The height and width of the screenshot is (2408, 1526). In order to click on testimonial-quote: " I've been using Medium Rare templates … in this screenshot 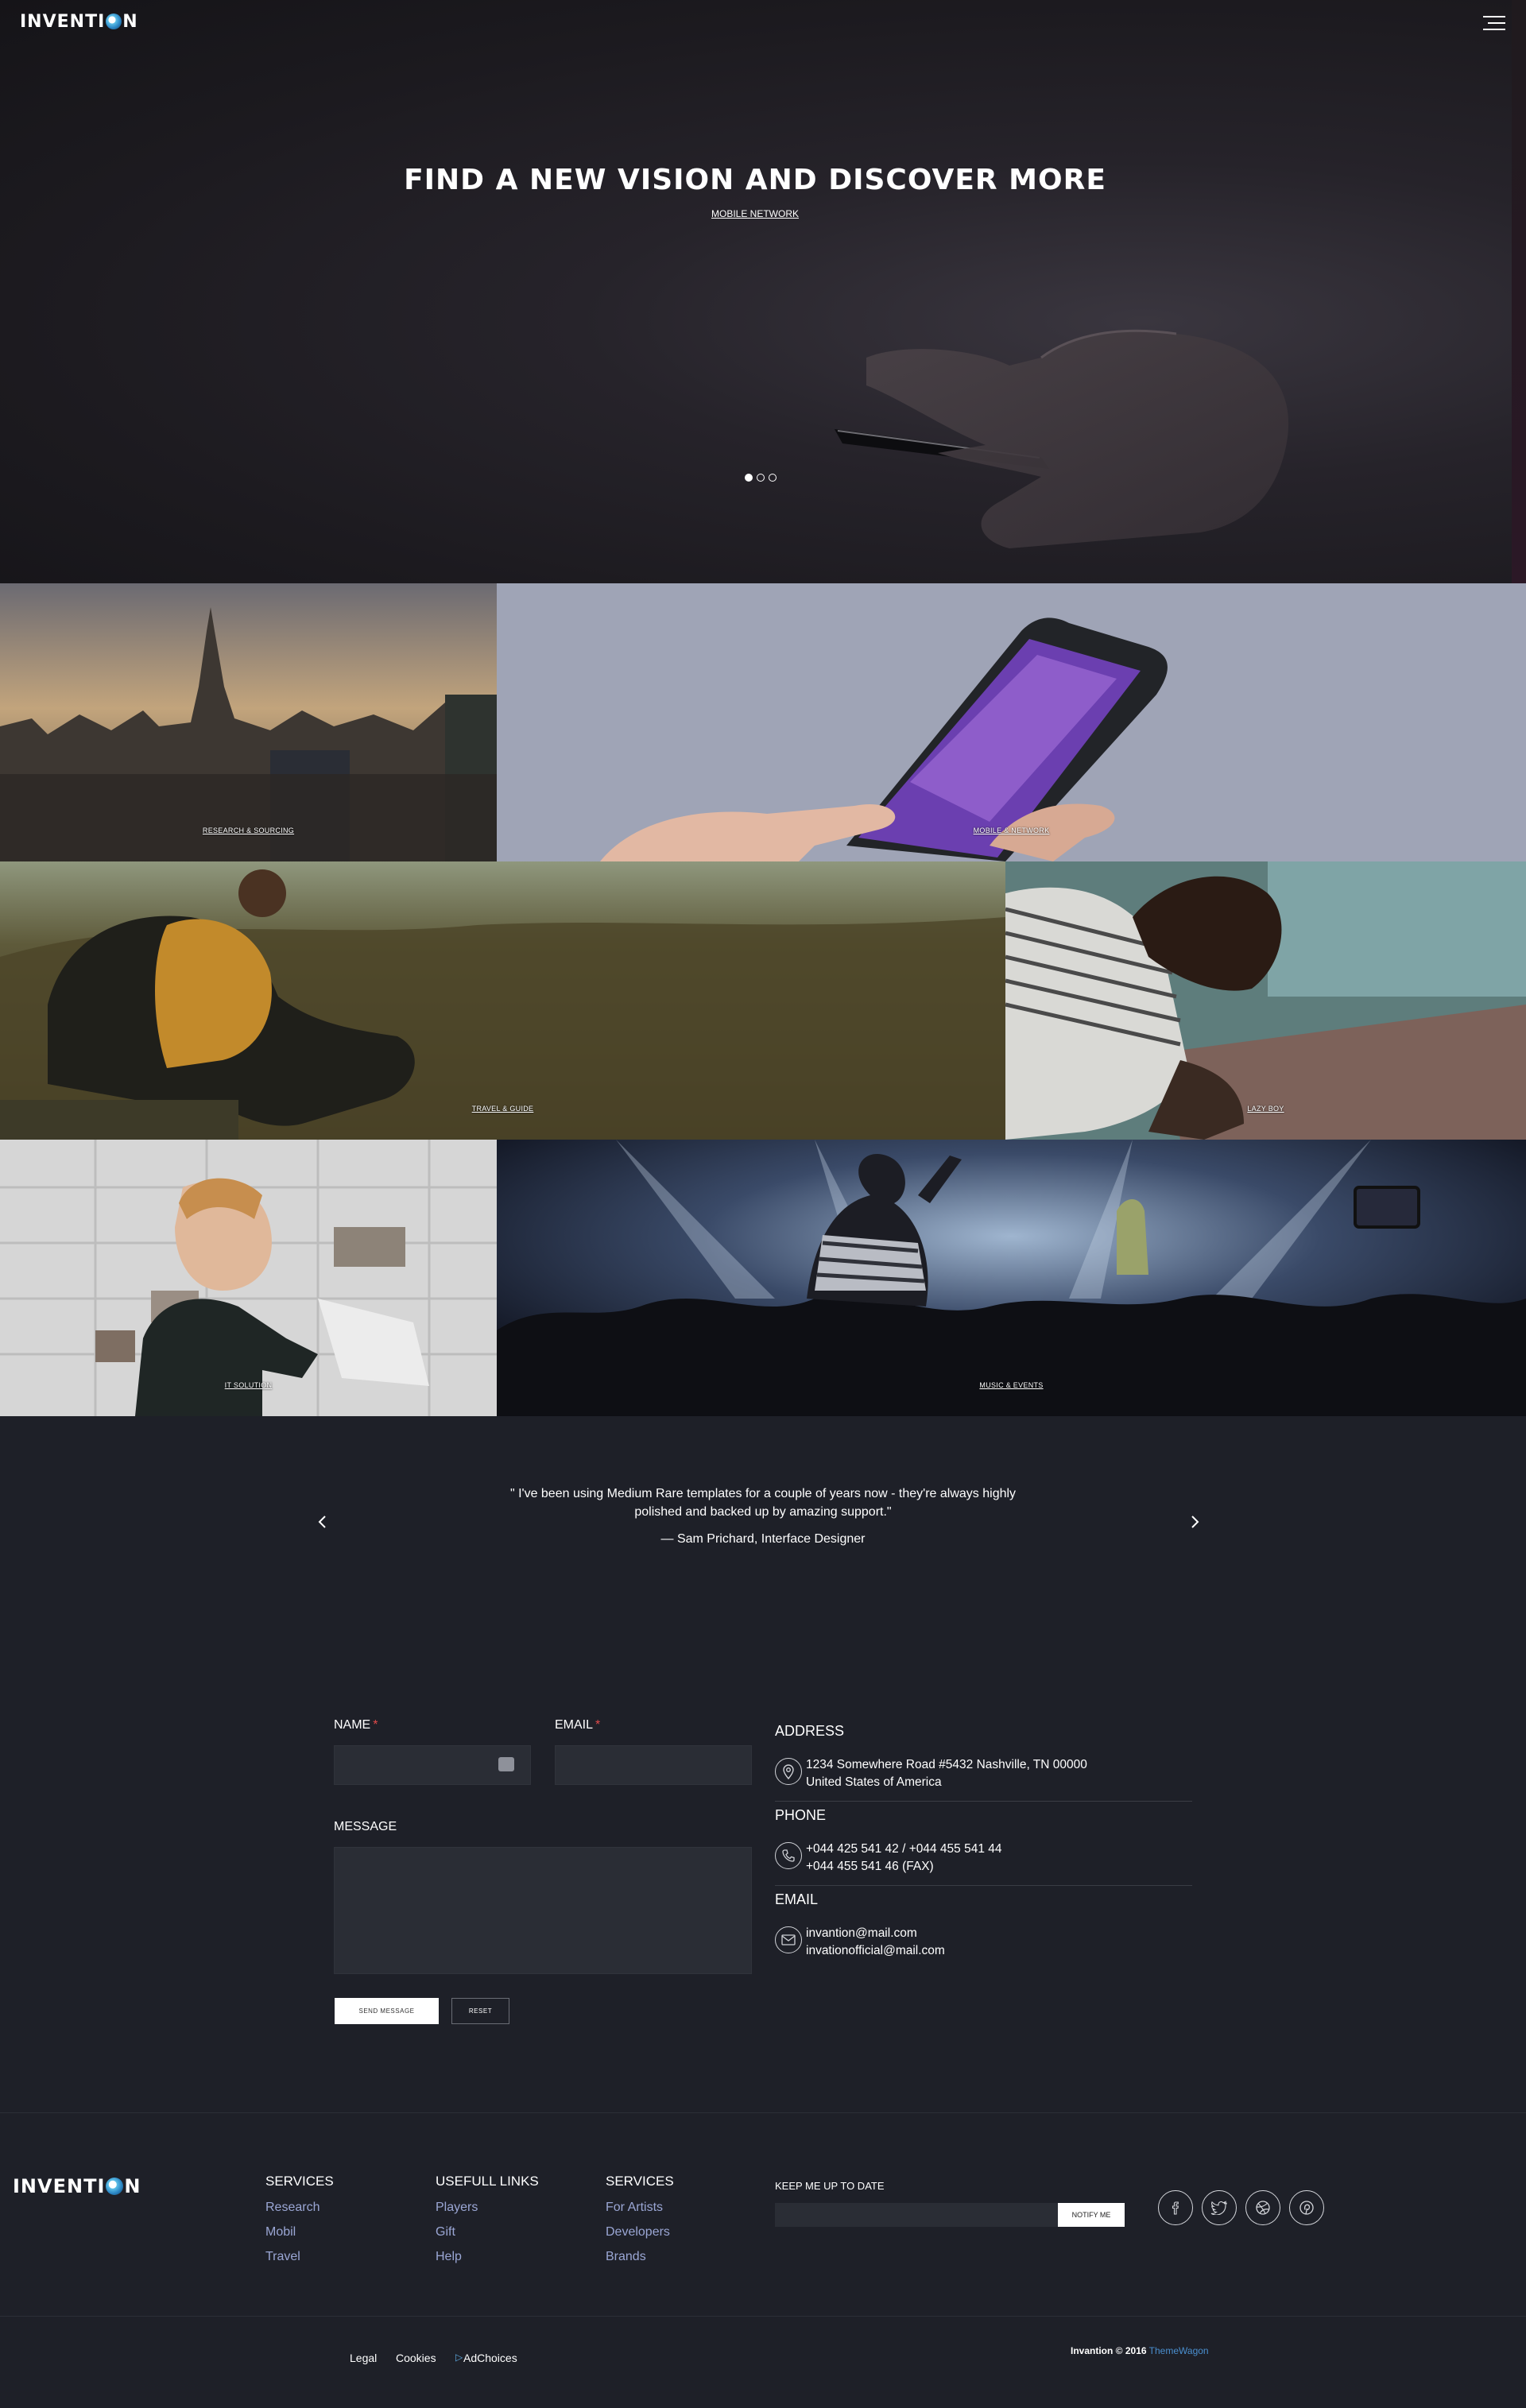, I will do `click(763, 1503)`.